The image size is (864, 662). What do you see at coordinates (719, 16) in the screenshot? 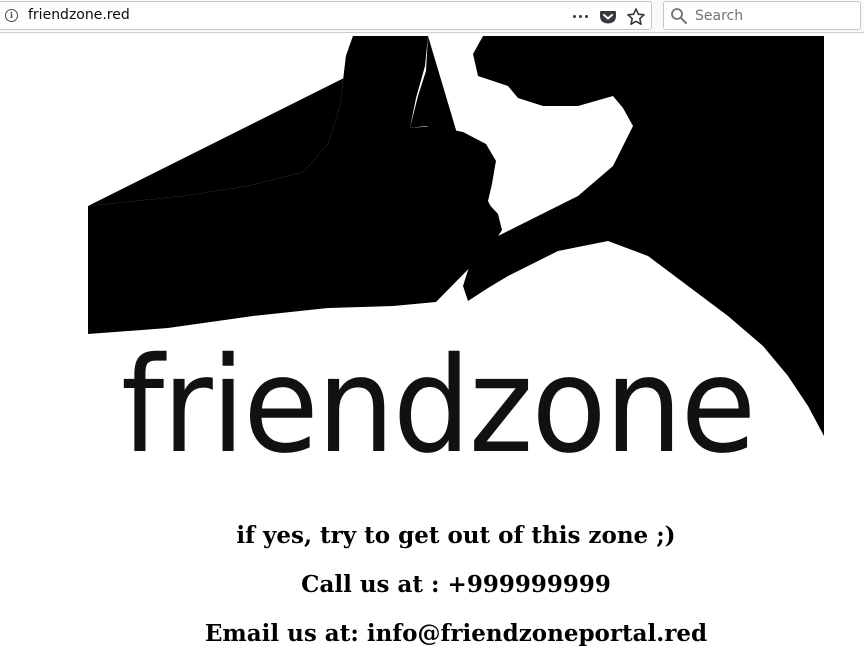
I see `search-input: Search` at bounding box center [719, 16].